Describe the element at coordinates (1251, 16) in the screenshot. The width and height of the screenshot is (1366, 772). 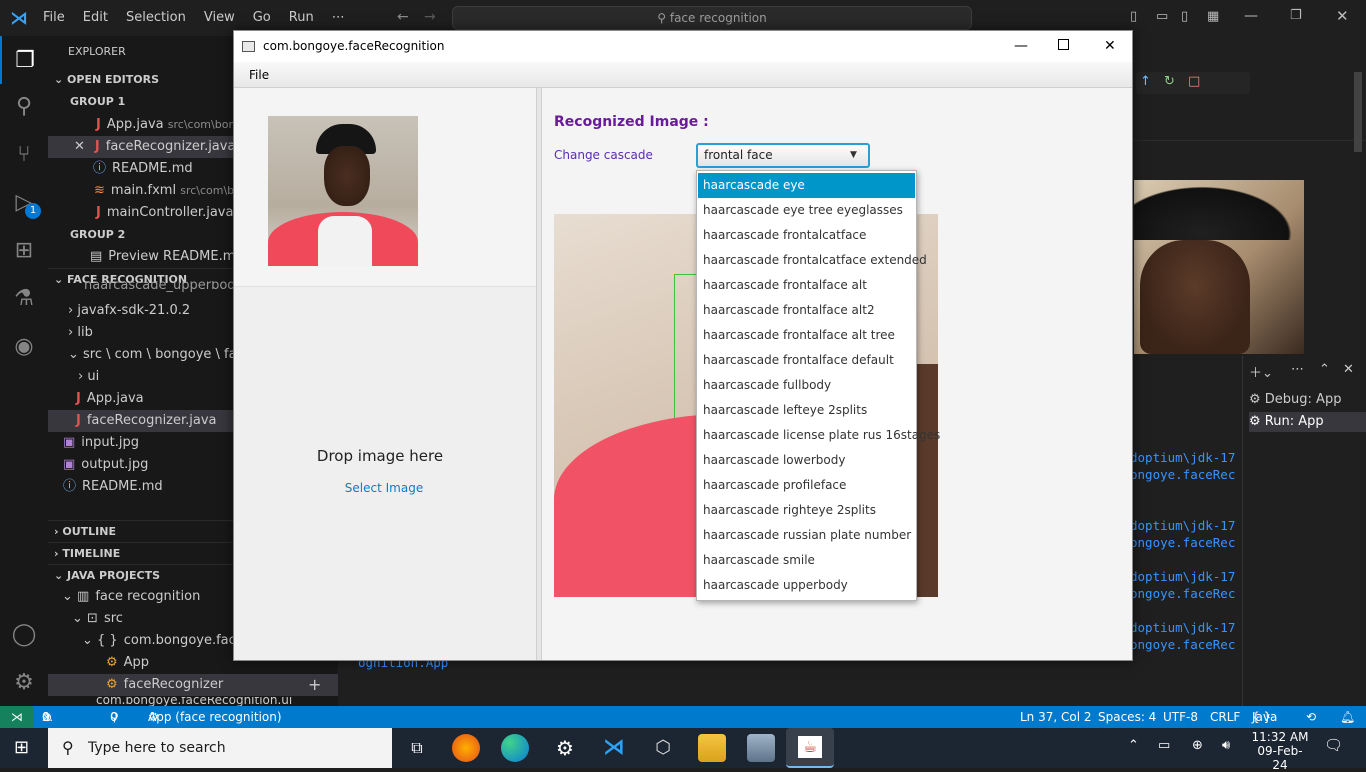
I see `minimize-icon: —` at that location.